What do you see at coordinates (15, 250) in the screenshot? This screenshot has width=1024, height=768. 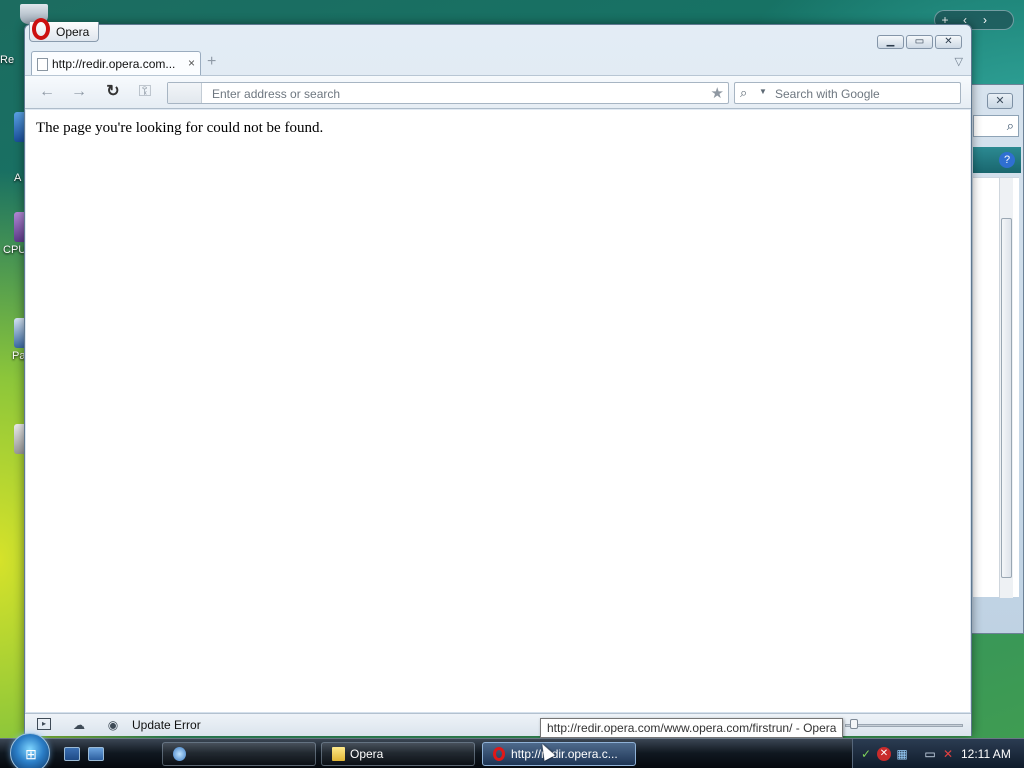 I see `desktop-icon-label: CPU` at bounding box center [15, 250].